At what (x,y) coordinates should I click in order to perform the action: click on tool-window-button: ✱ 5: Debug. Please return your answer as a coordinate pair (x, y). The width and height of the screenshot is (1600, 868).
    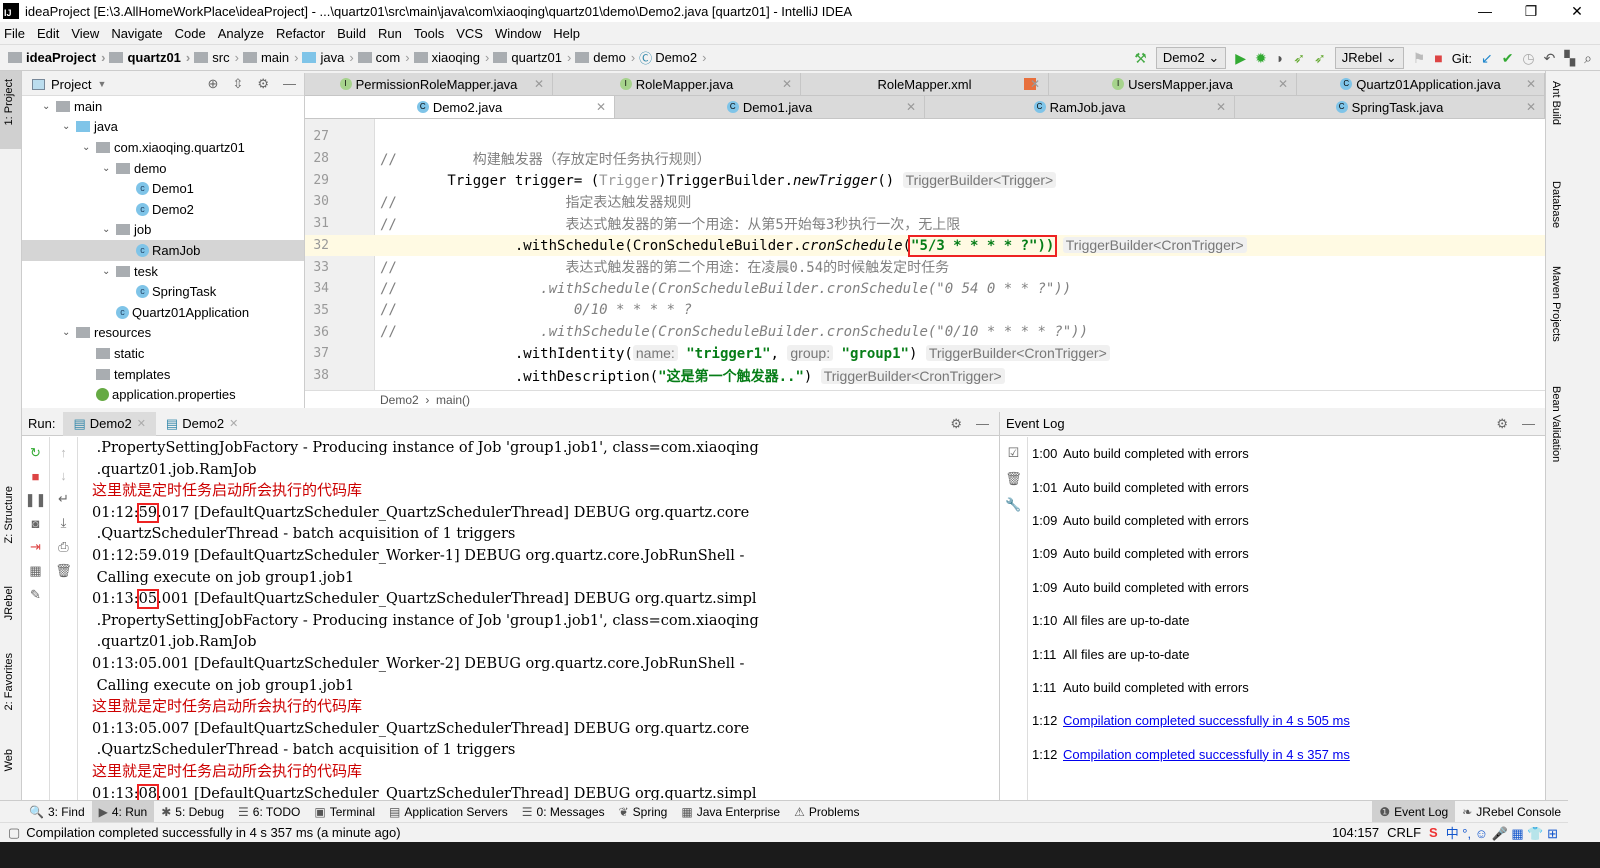
    Looking at the image, I should click on (192, 812).